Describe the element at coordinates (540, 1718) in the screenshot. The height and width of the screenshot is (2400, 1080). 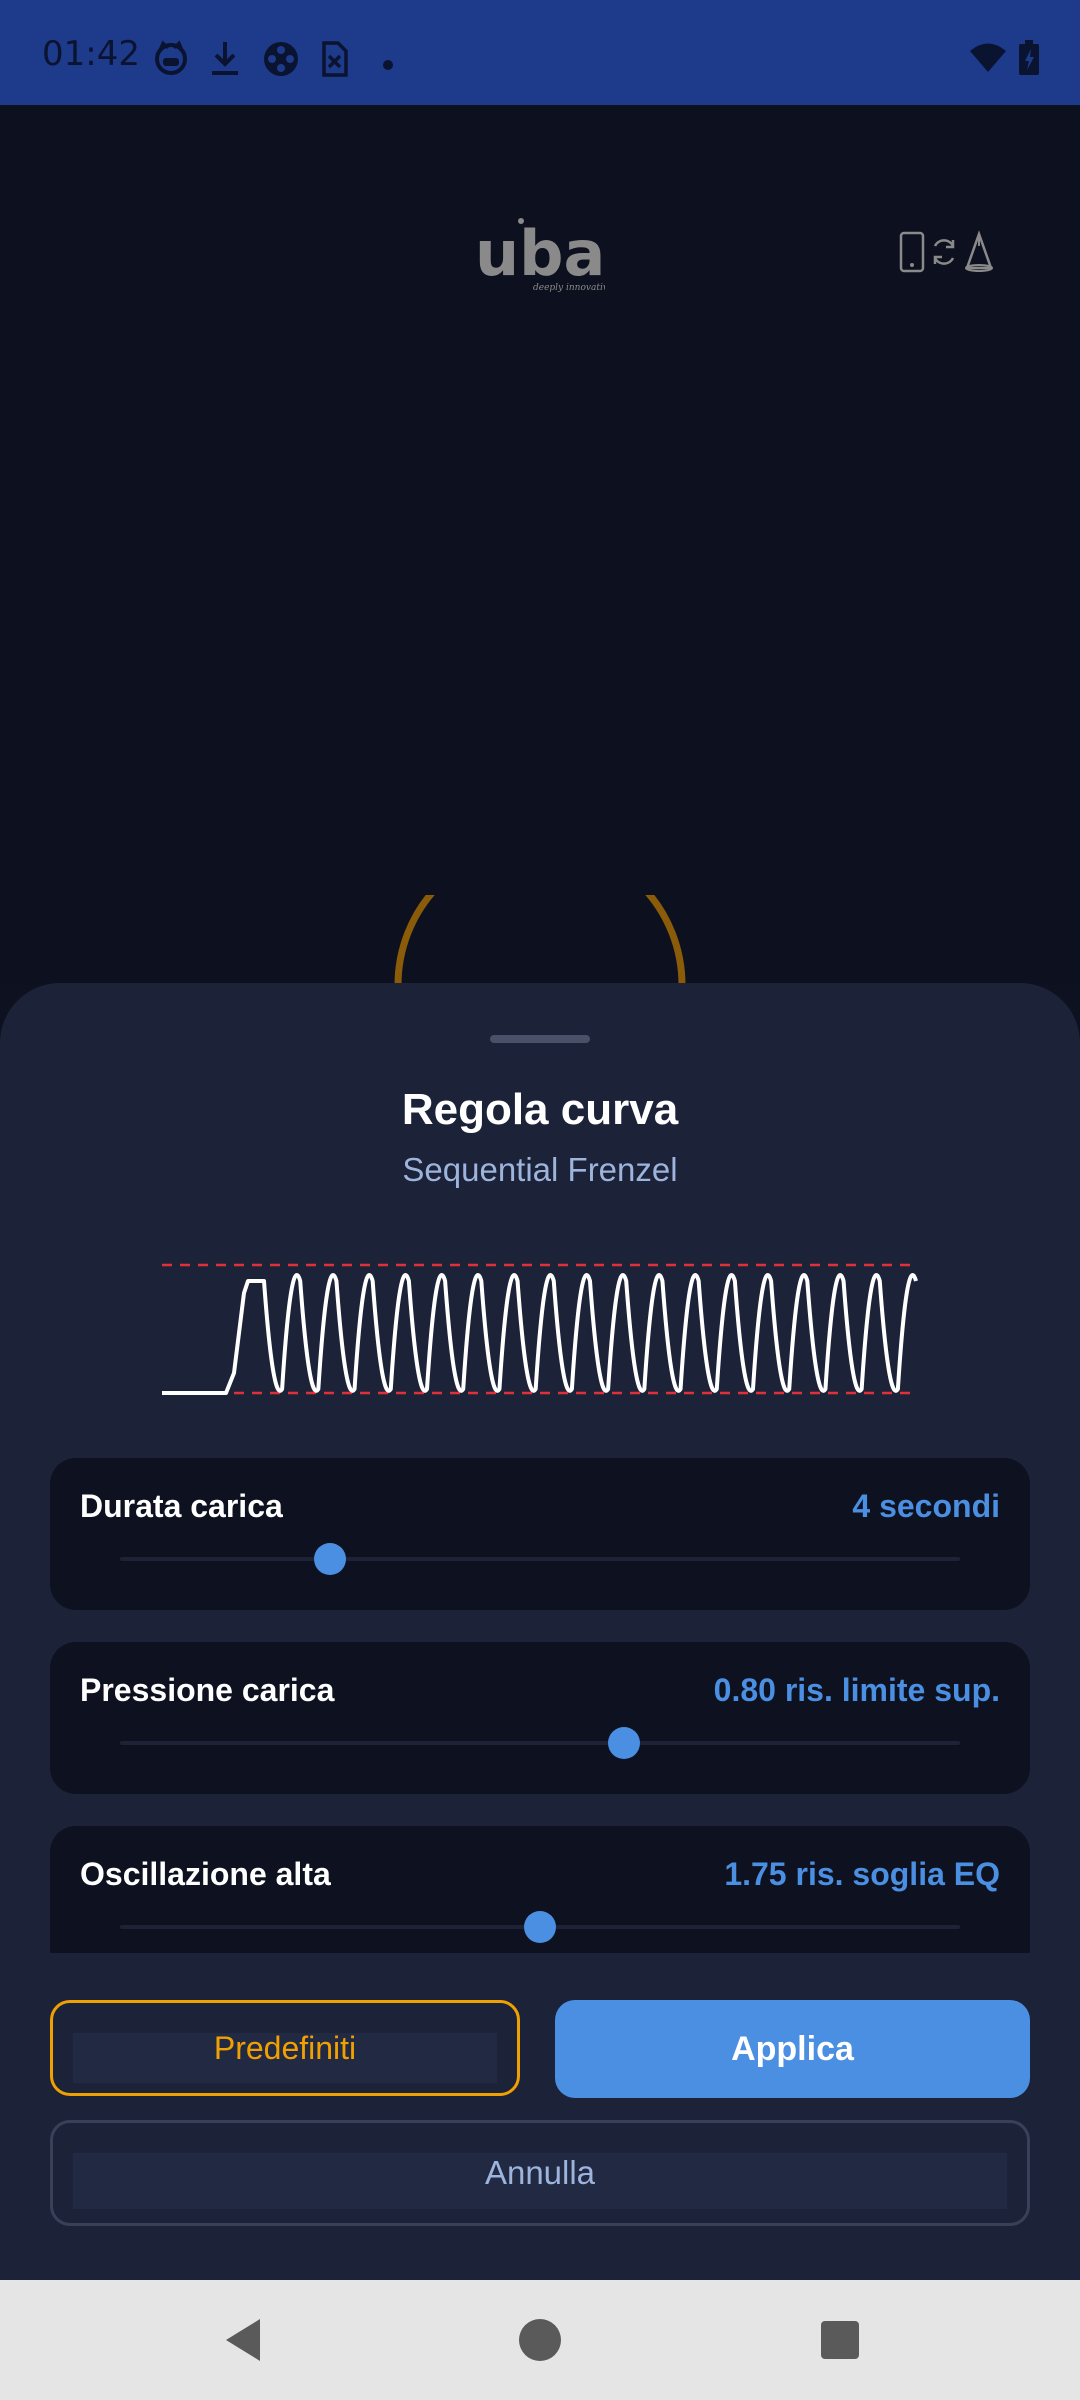
I see `slider-panel-charge-pressure: Pressione carica 0.80 ris. limite sup.` at that location.